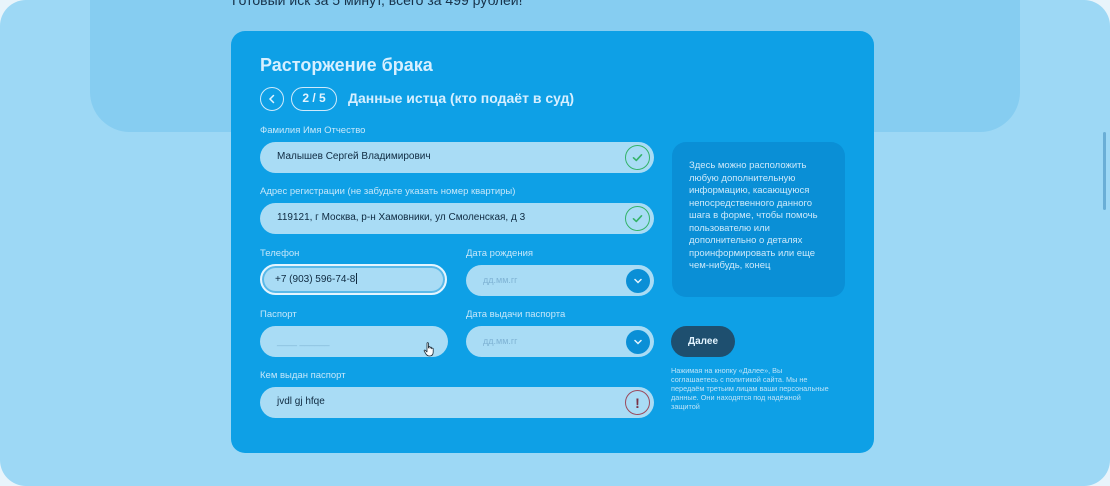  What do you see at coordinates (280, 253) in the screenshot?
I see `phone-label: Телефон` at bounding box center [280, 253].